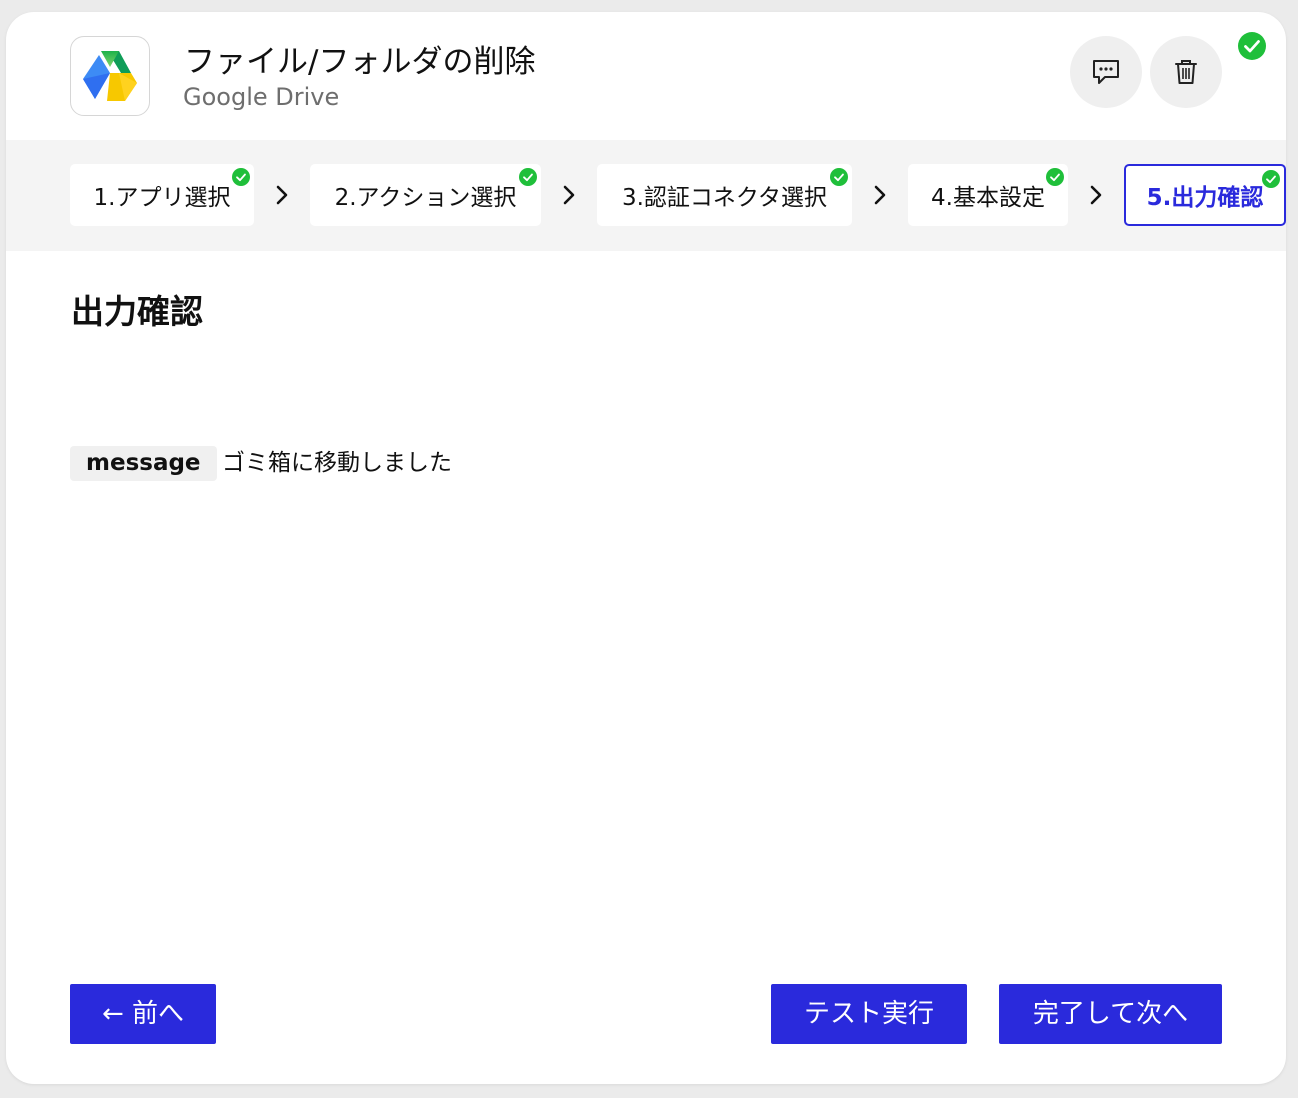  I want to click on step-label: 2.アクション選択, so click(425, 198).